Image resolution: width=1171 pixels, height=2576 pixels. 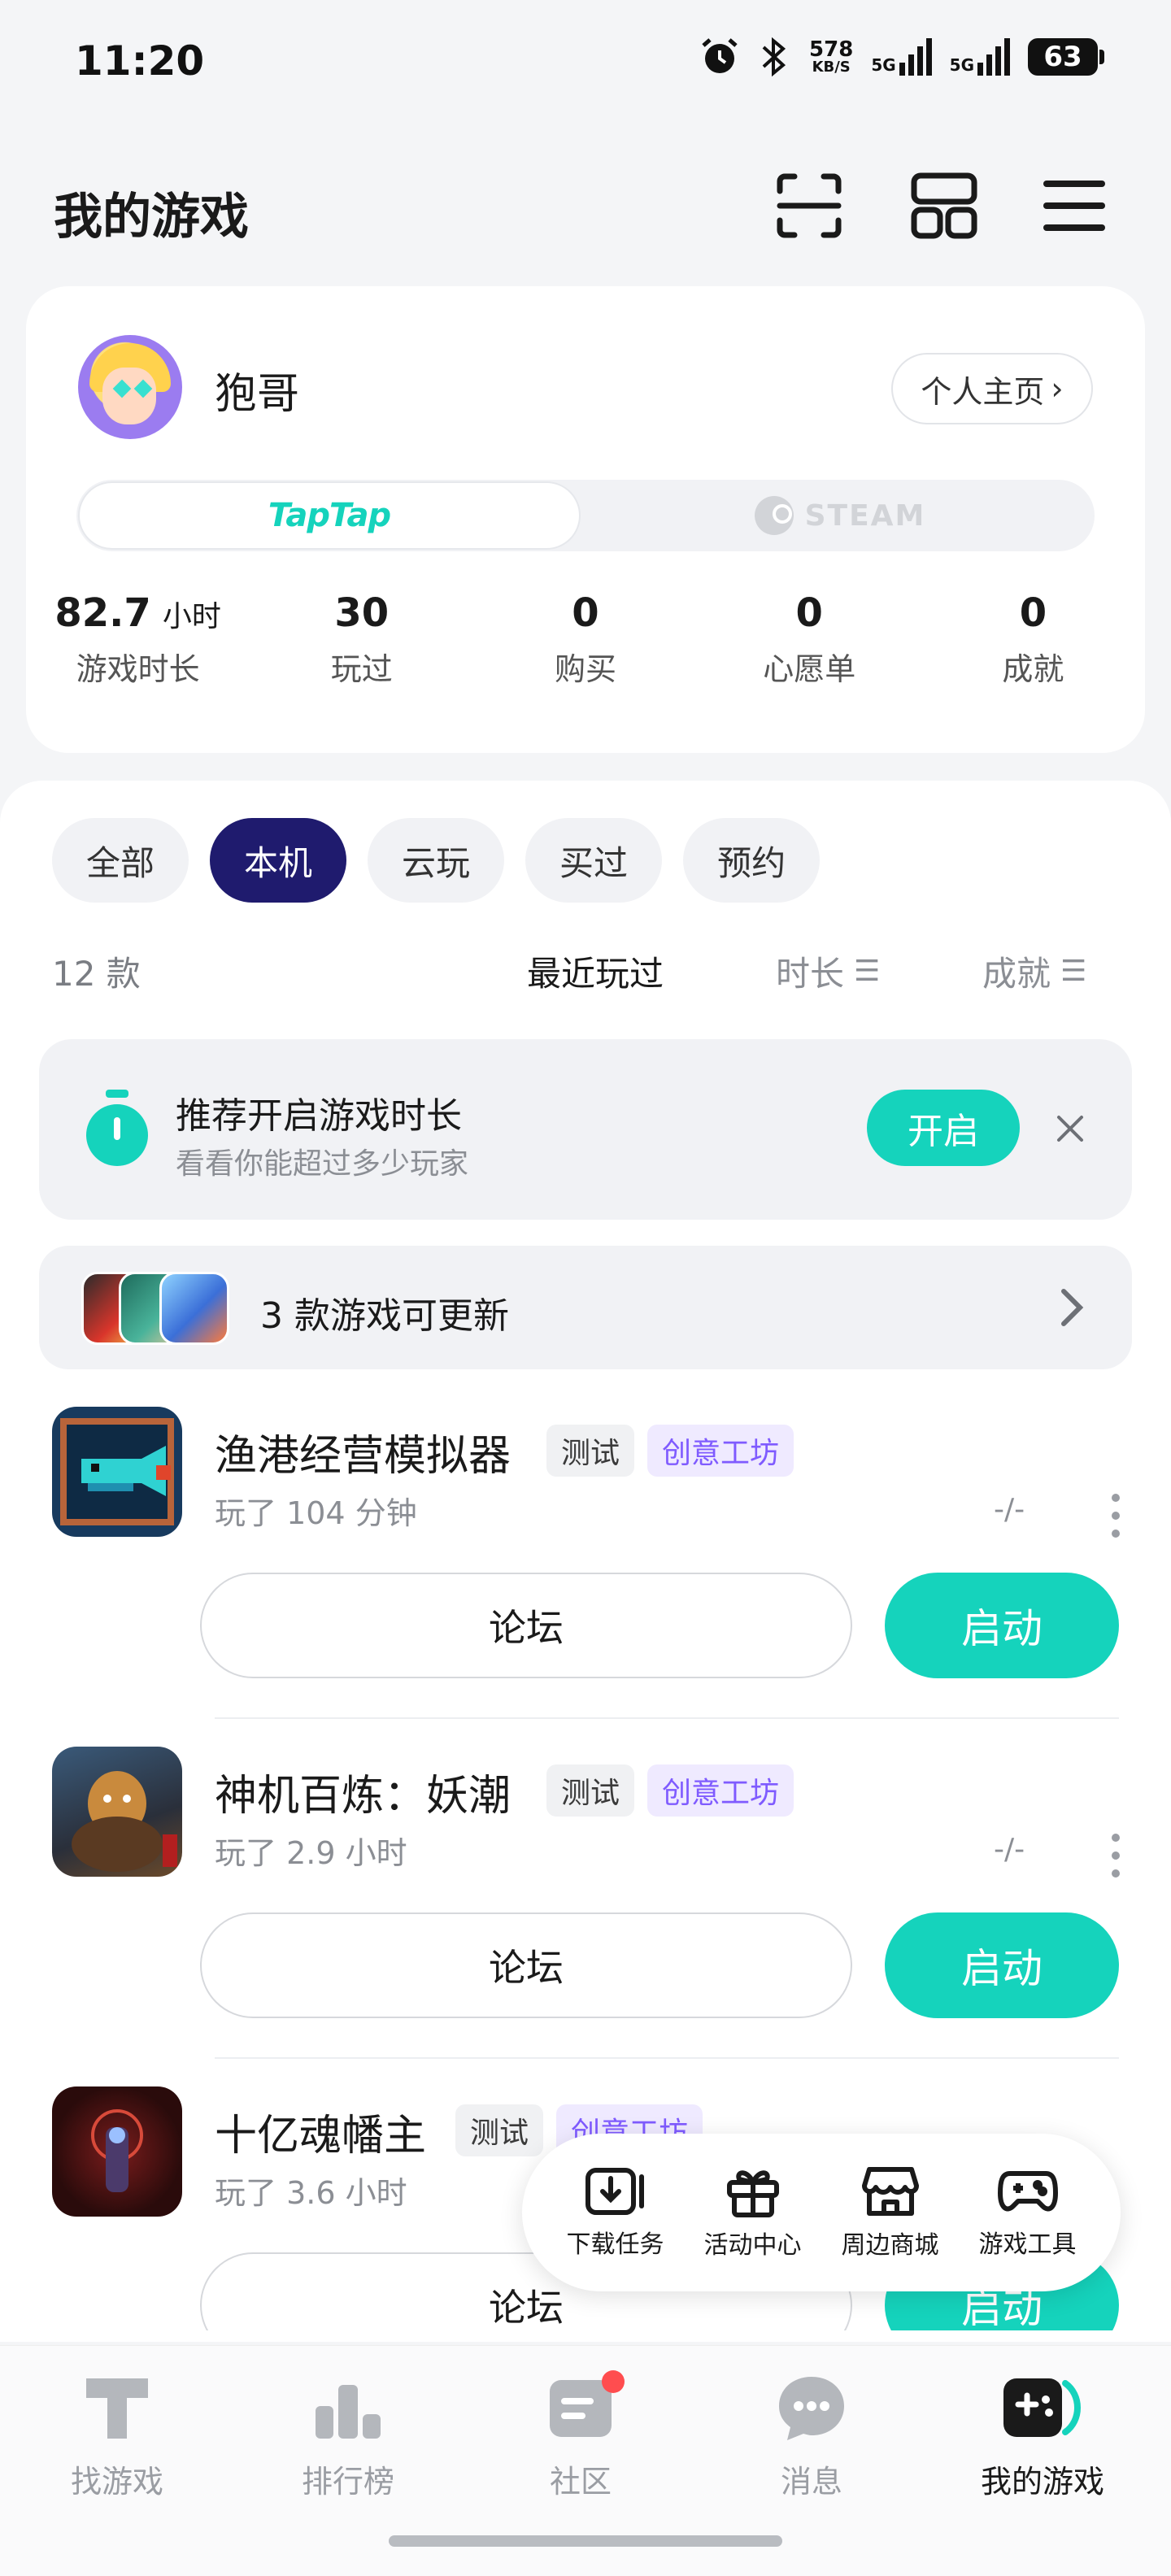 I want to click on recommend-subtitle: 看看你能超过多少玩家, so click(x=322, y=1164).